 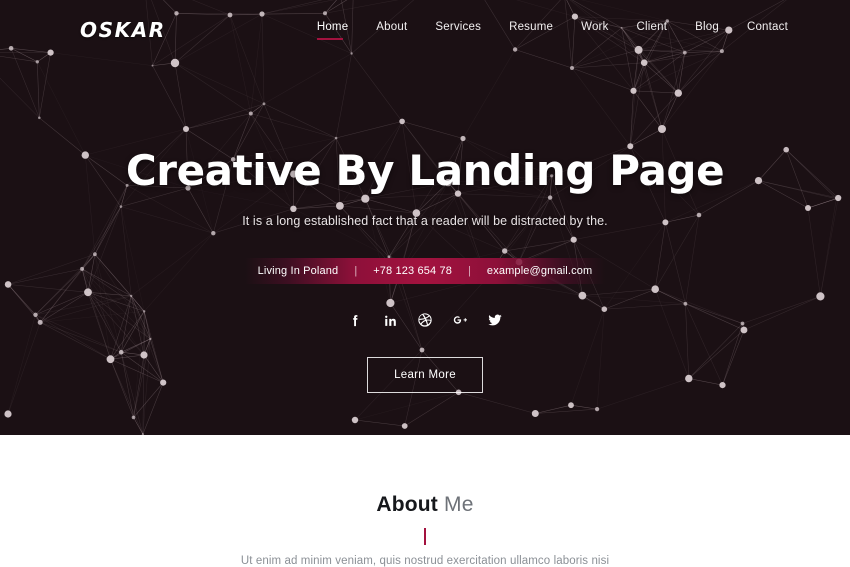 I want to click on about-title: About Me, so click(x=424, y=505).